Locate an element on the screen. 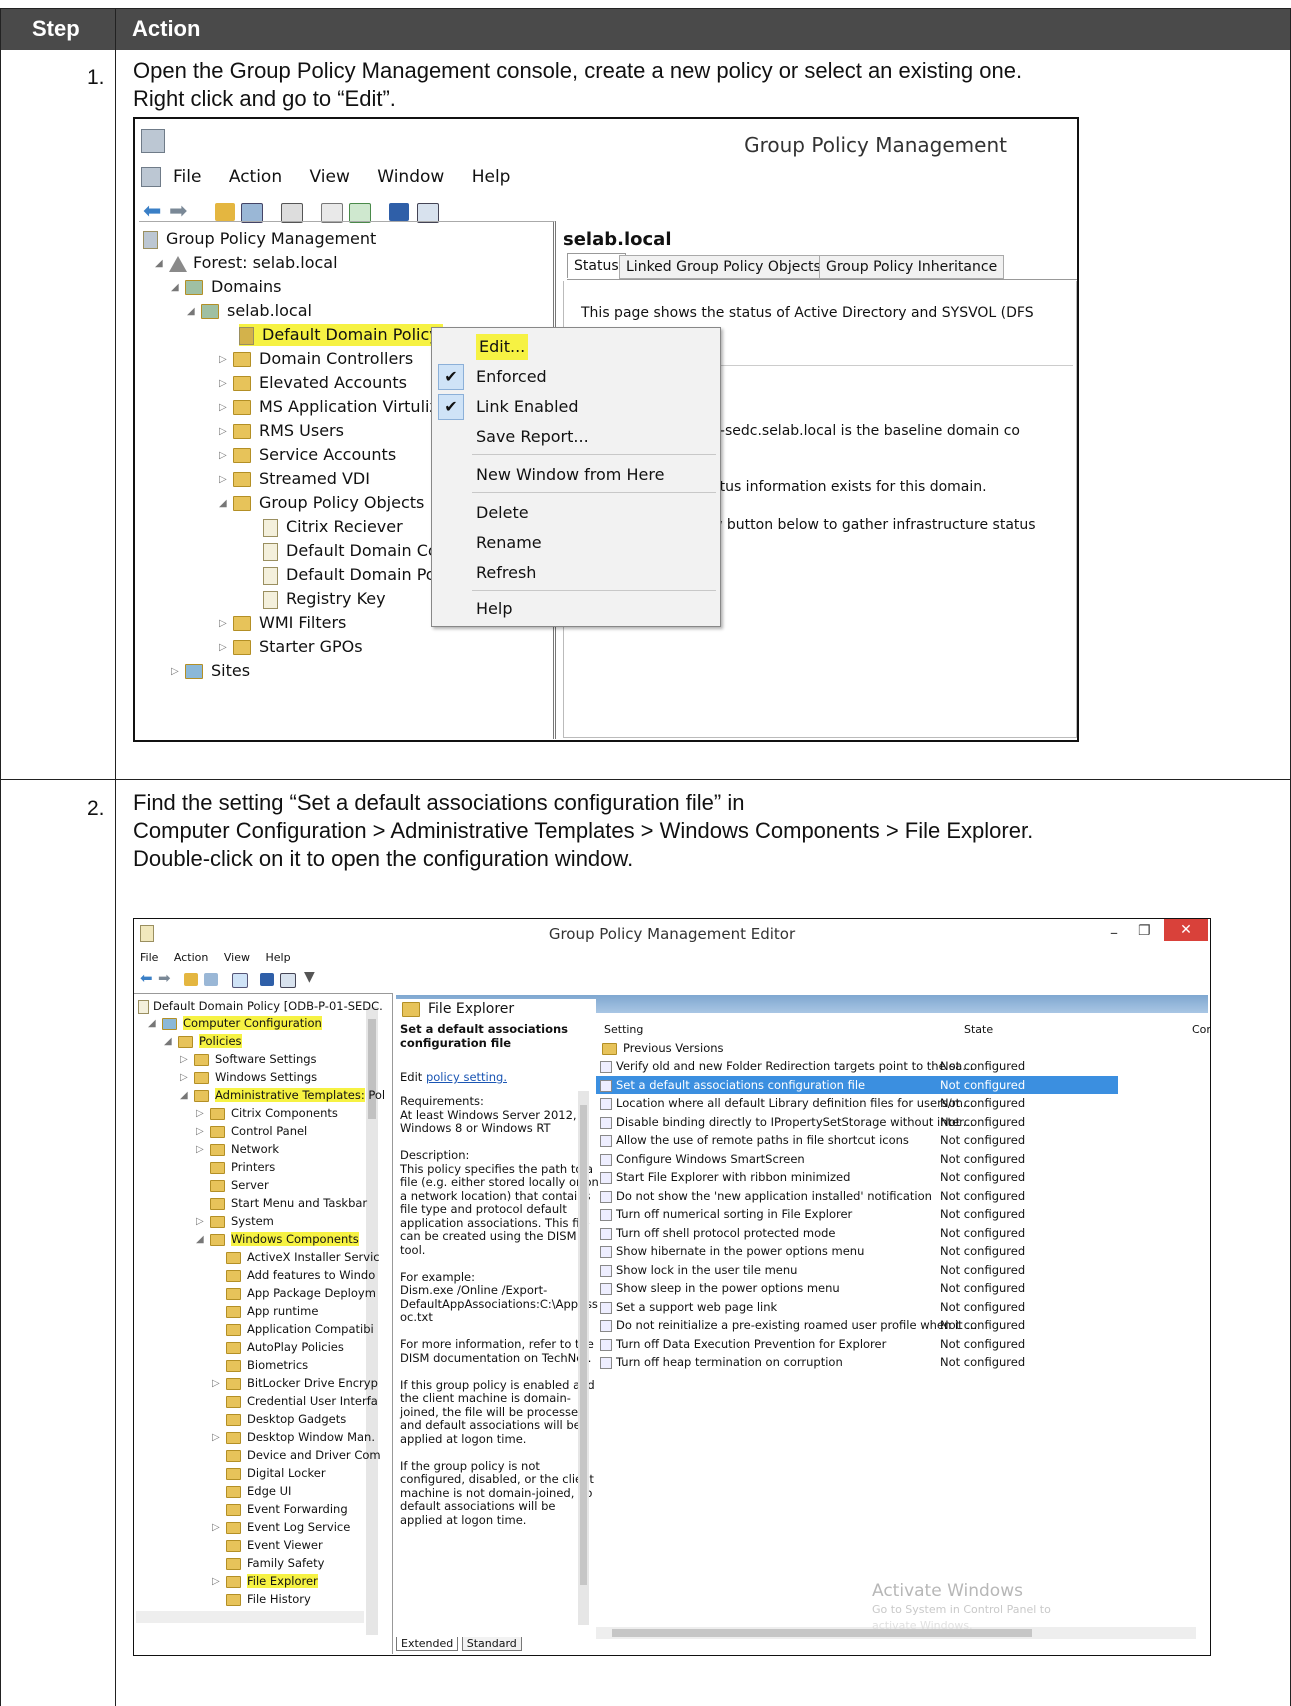 The width and height of the screenshot is (1291, 1706). filter-icon: ▼ is located at coordinates (309, 977).